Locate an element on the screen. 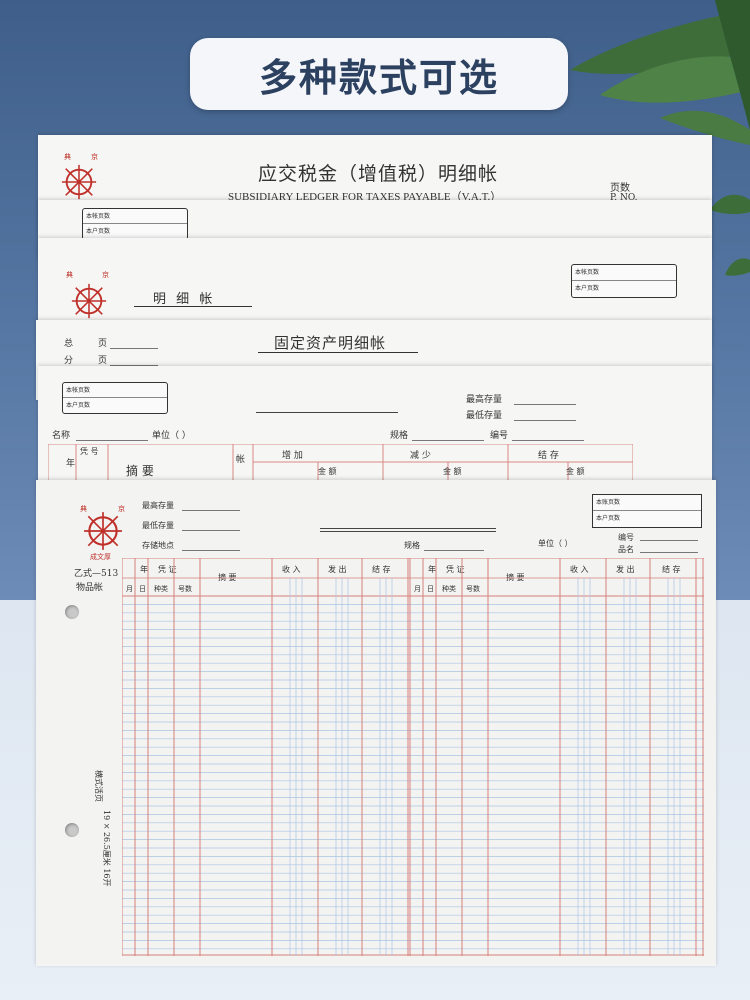  binder-hole-bottom is located at coordinates (72, 830).